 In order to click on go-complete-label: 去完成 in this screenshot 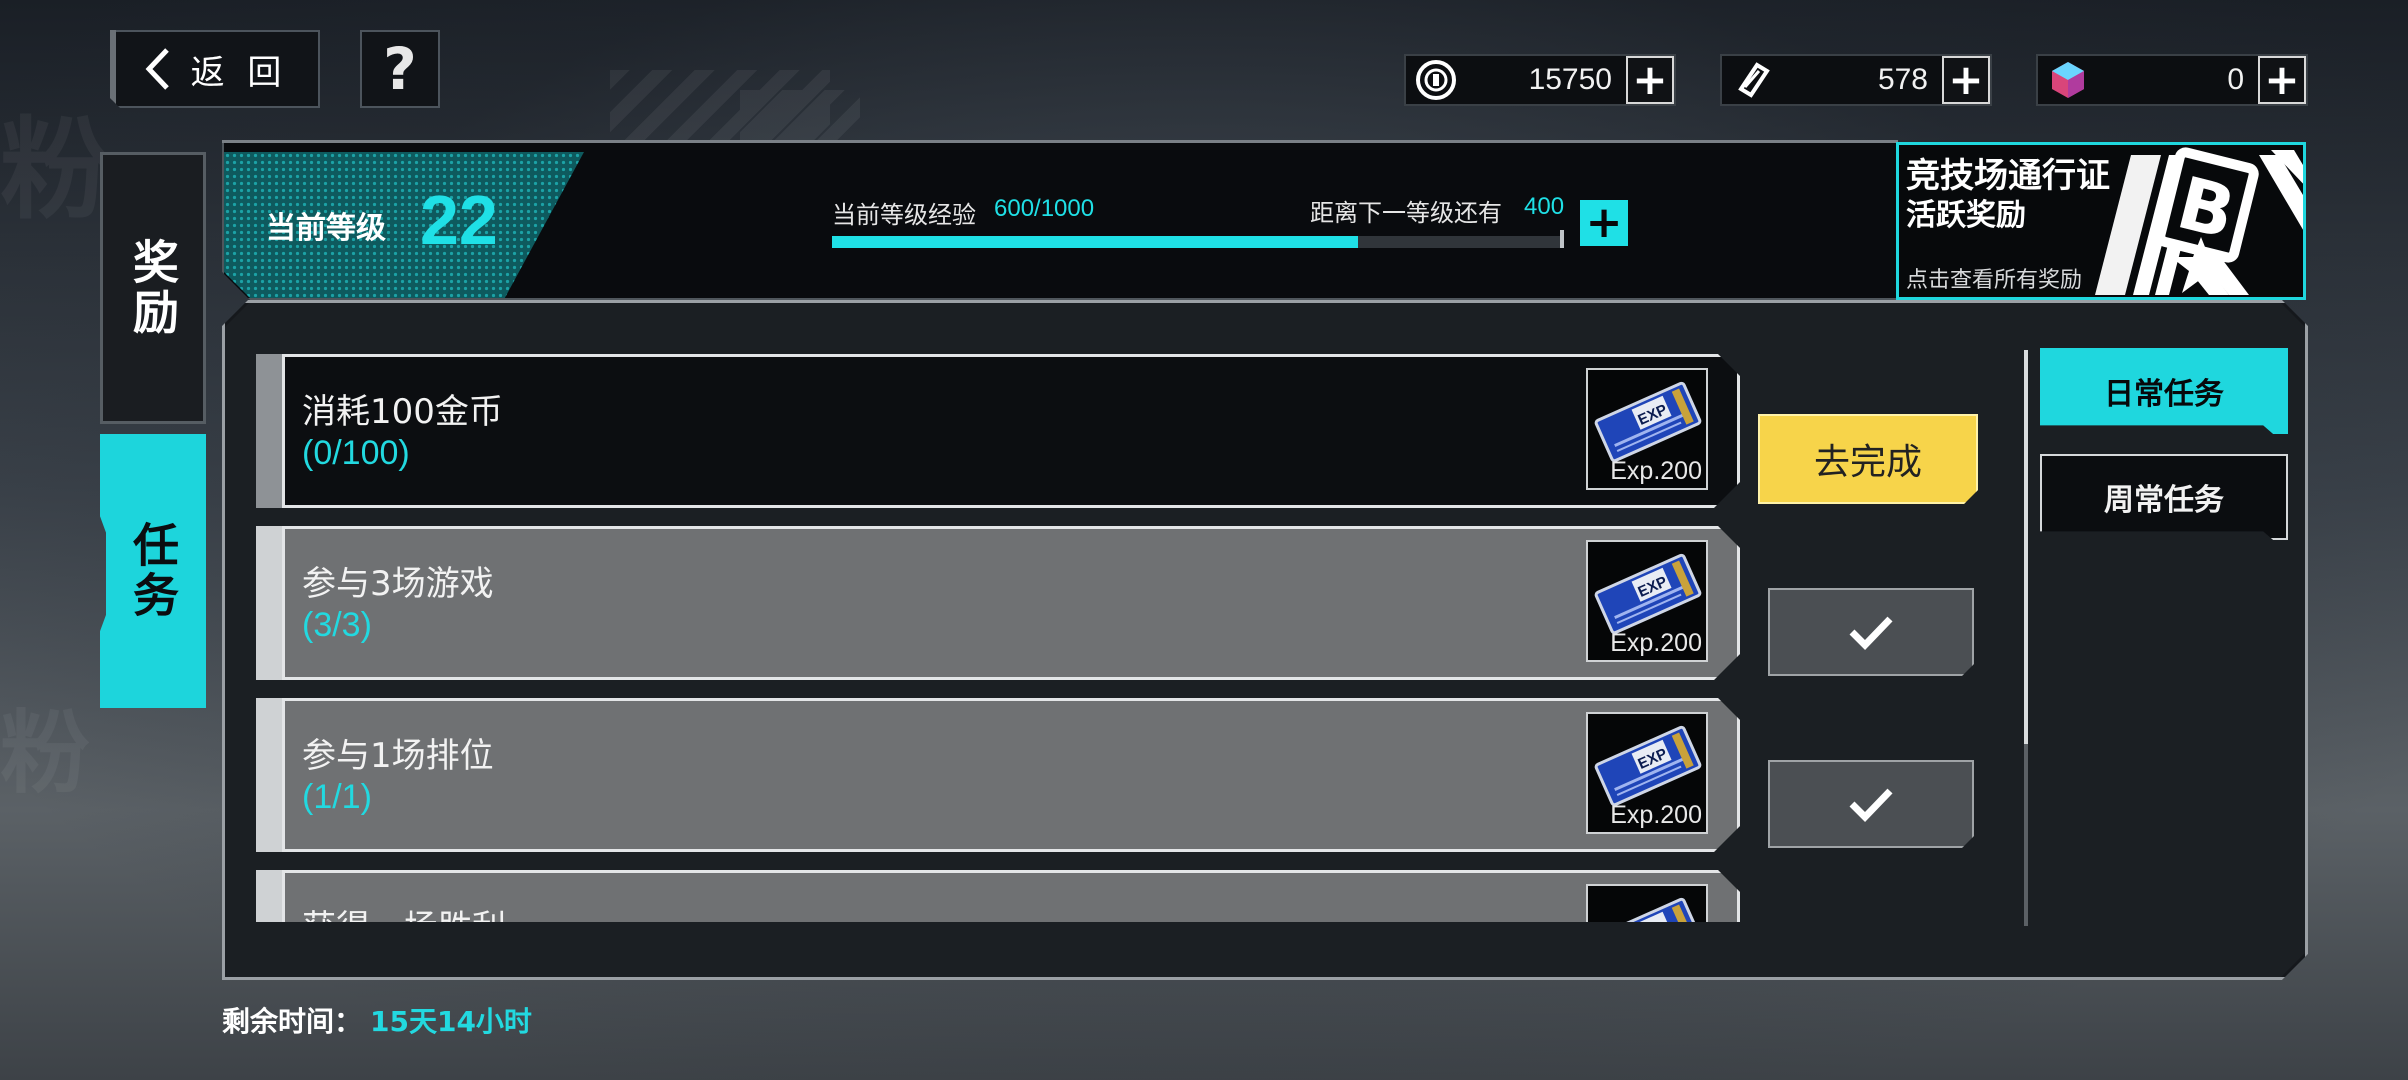, I will do `click(1867, 462)`.